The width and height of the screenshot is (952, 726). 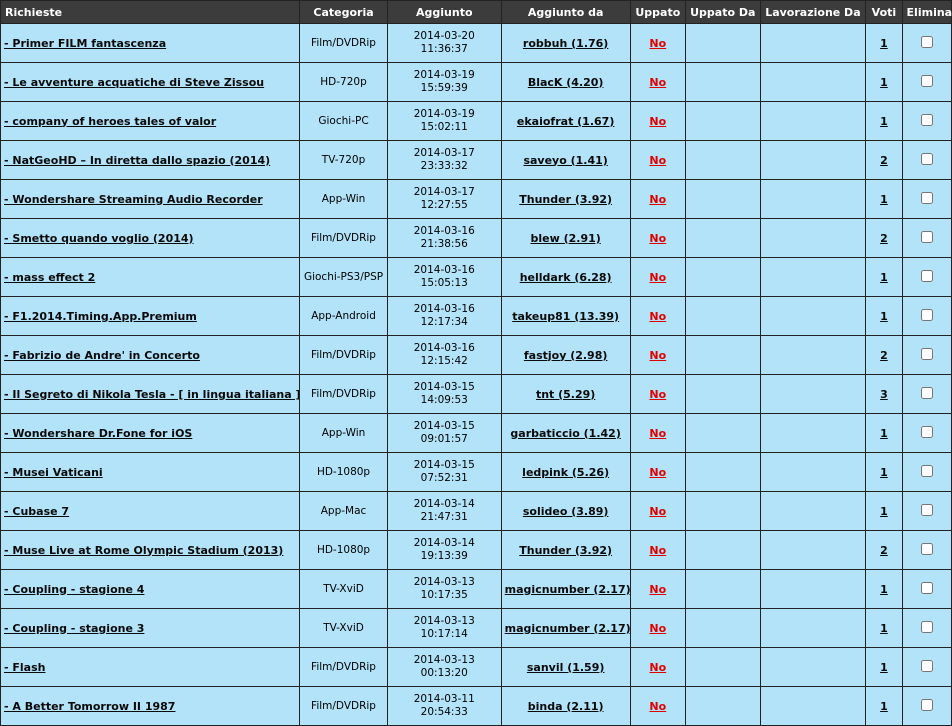 I want to click on added-by-link: takeup81 (13.39), so click(x=565, y=316).